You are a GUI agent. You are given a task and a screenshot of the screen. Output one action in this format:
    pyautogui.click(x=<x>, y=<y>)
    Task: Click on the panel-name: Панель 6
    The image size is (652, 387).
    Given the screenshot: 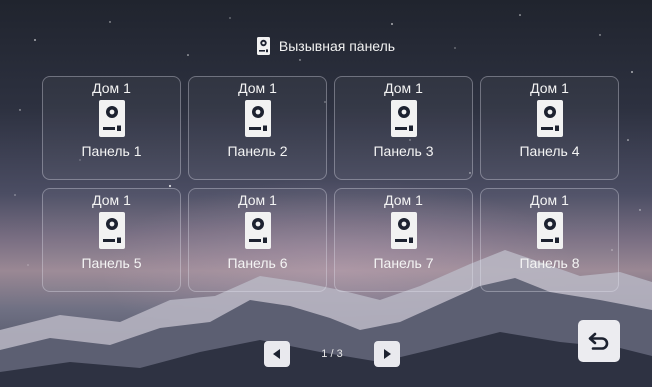 What is the action you would take?
    pyautogui.click(x=257, y=263)
    